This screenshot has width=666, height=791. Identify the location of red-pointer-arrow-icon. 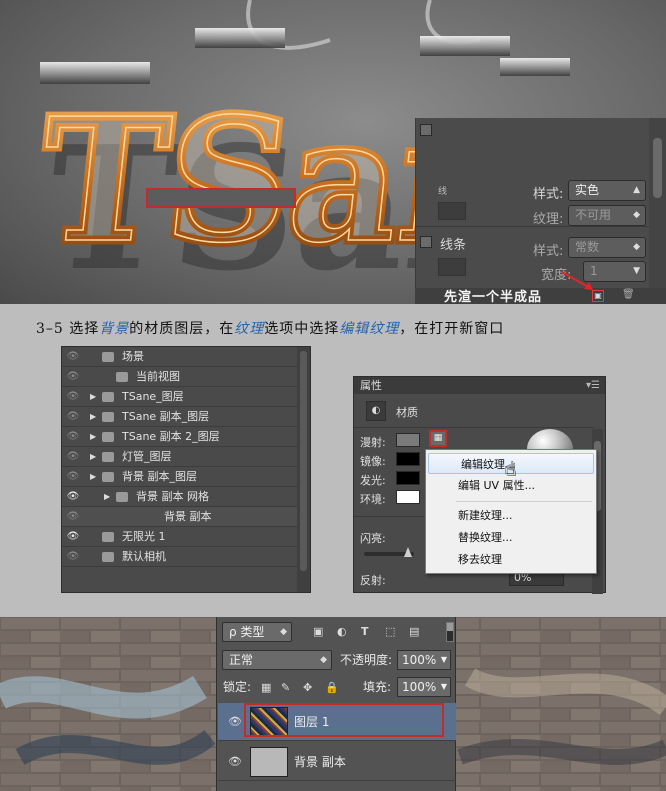
(577, 280).